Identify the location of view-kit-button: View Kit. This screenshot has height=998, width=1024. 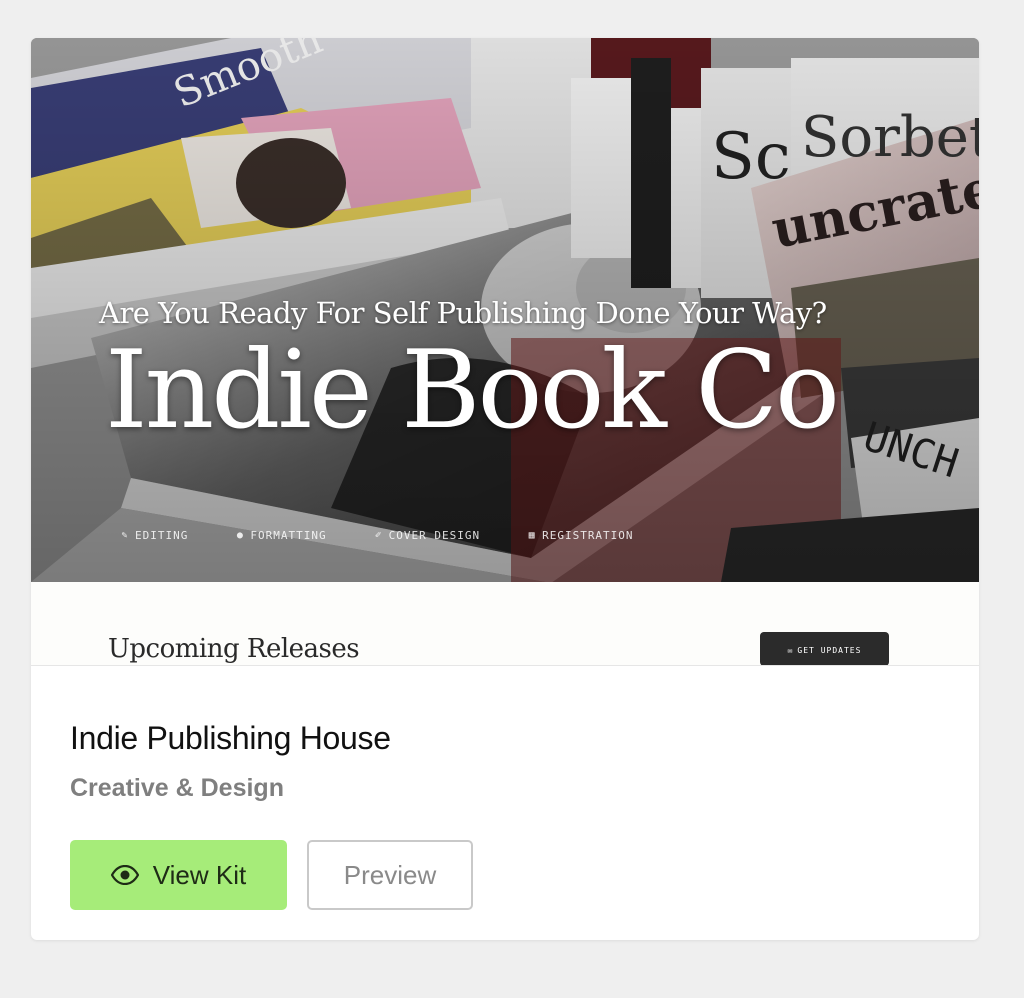
(178, 875).